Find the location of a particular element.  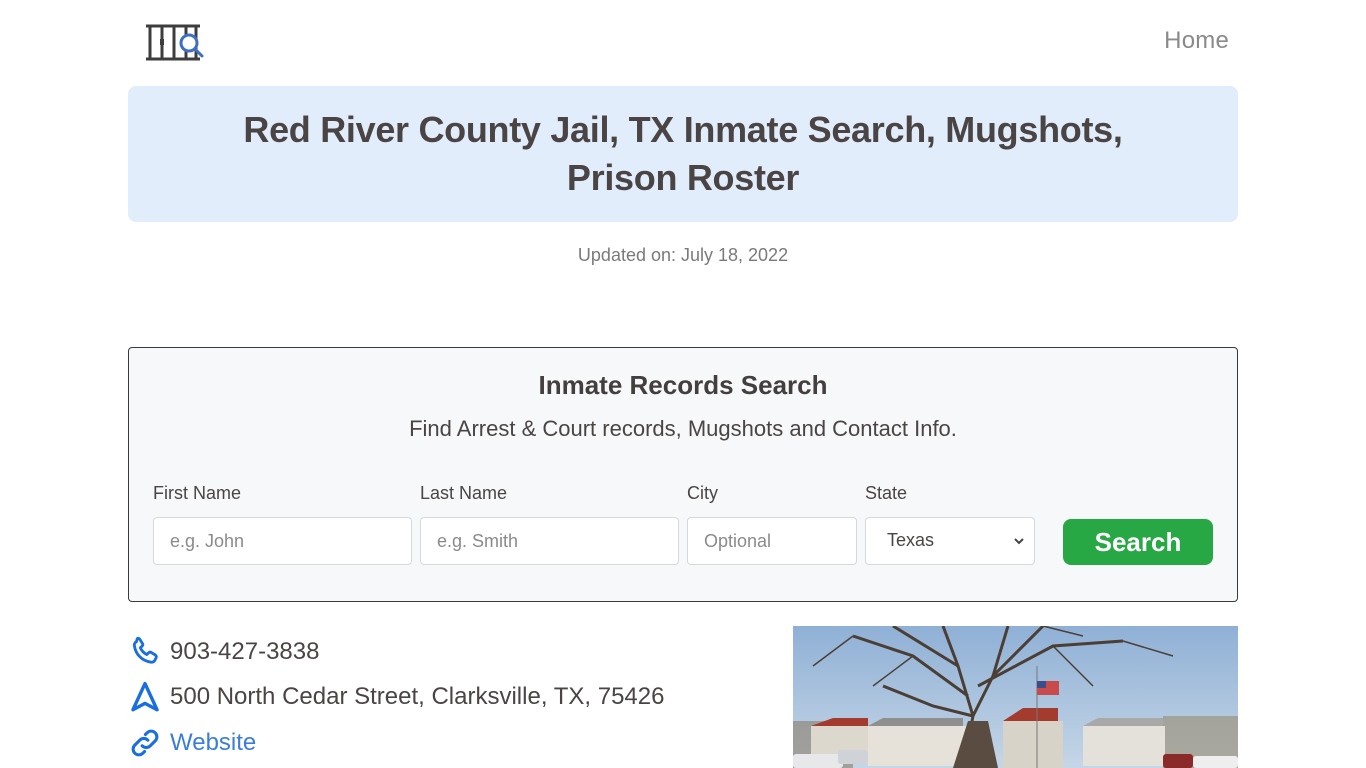

jail-building-image is located at coordinates (1015, 697).